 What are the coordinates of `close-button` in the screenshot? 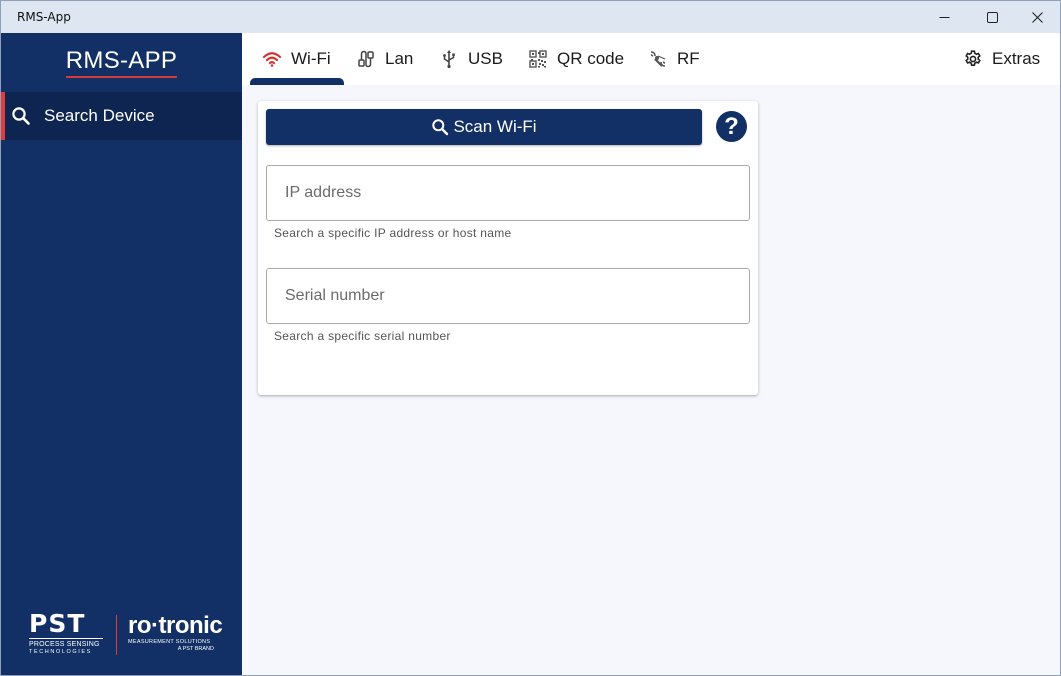 It's located at (1037, 17).